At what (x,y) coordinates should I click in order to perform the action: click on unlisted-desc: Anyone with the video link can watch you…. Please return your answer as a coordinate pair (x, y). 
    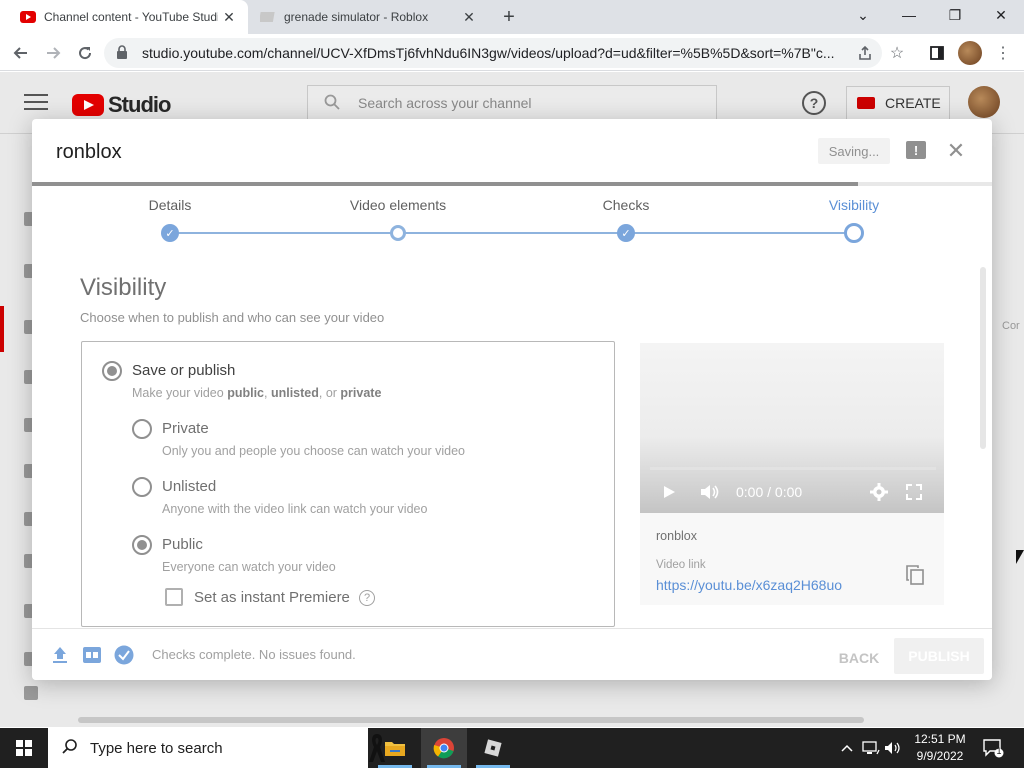
    Looking at the image, I should click on (295, 509).